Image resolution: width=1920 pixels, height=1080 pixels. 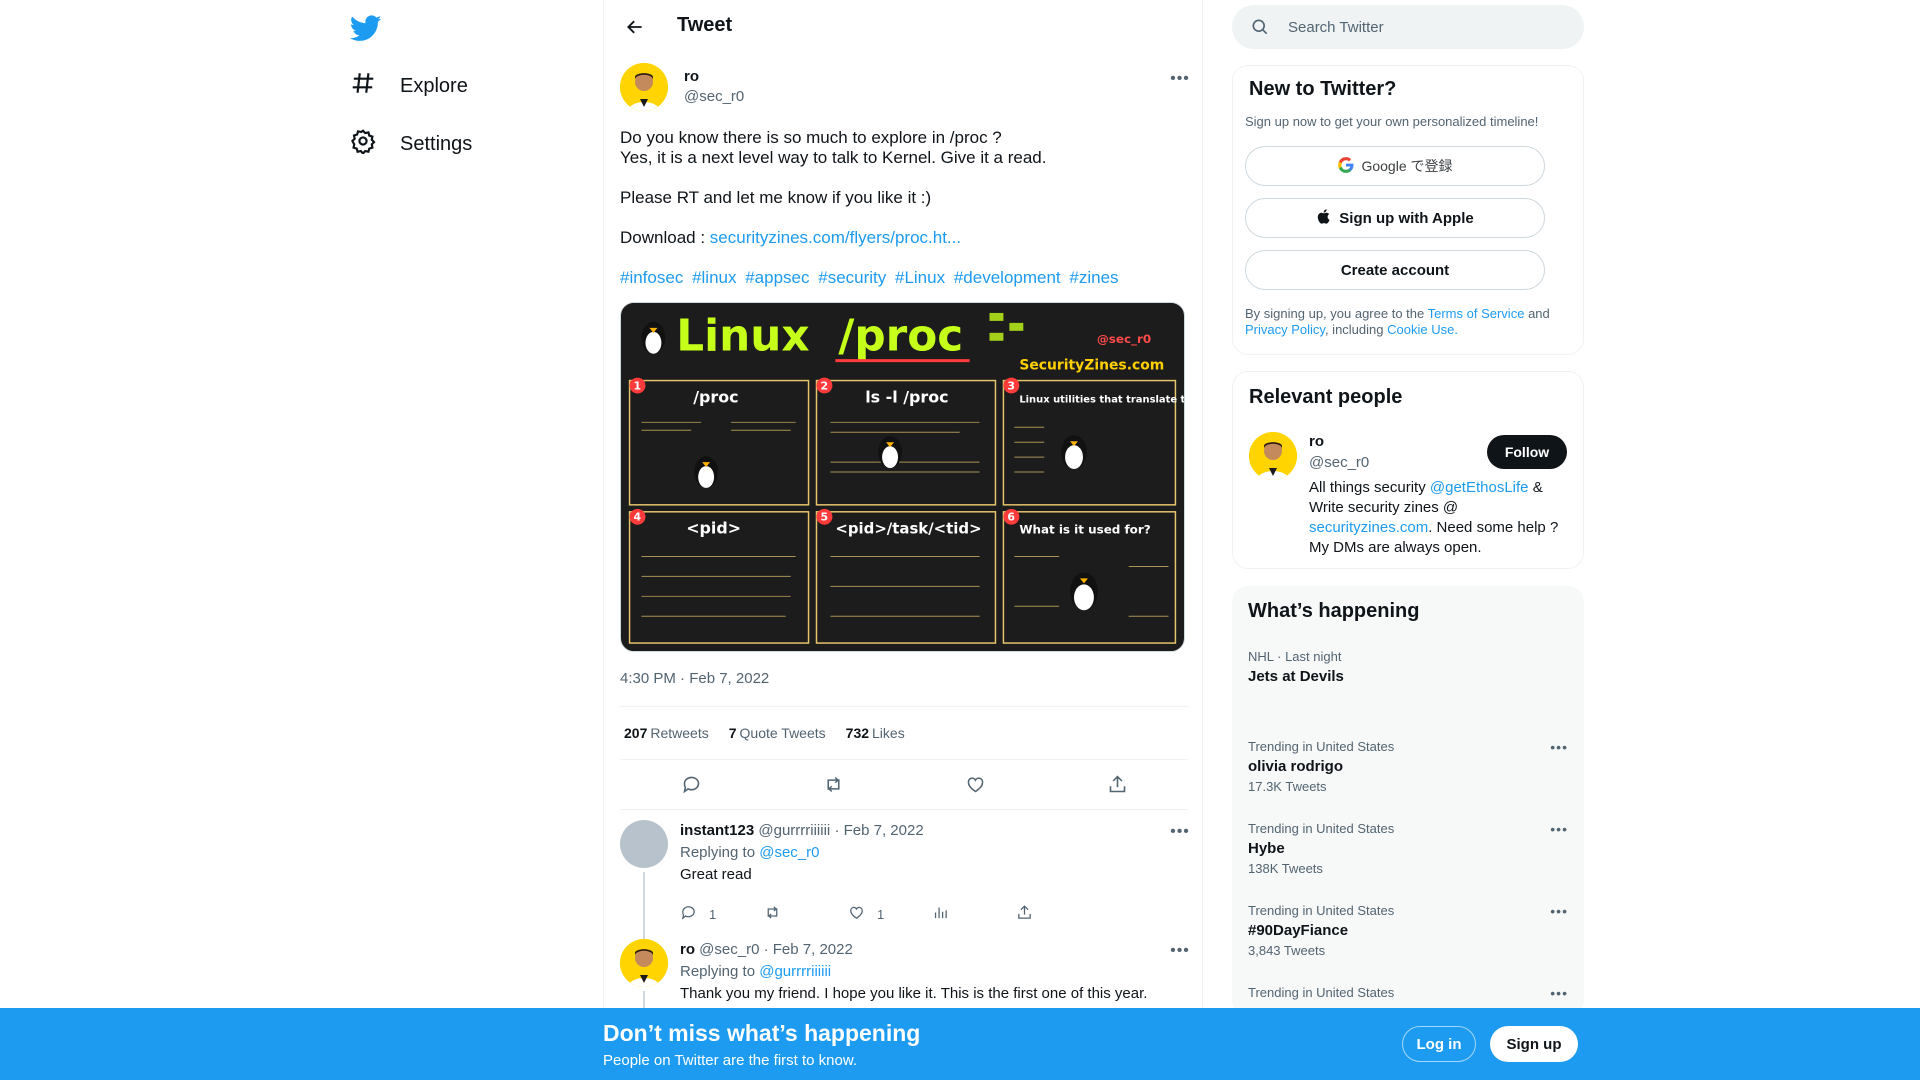 I want to click on hashtag-link: #Linux, so click(x=920, y=277).